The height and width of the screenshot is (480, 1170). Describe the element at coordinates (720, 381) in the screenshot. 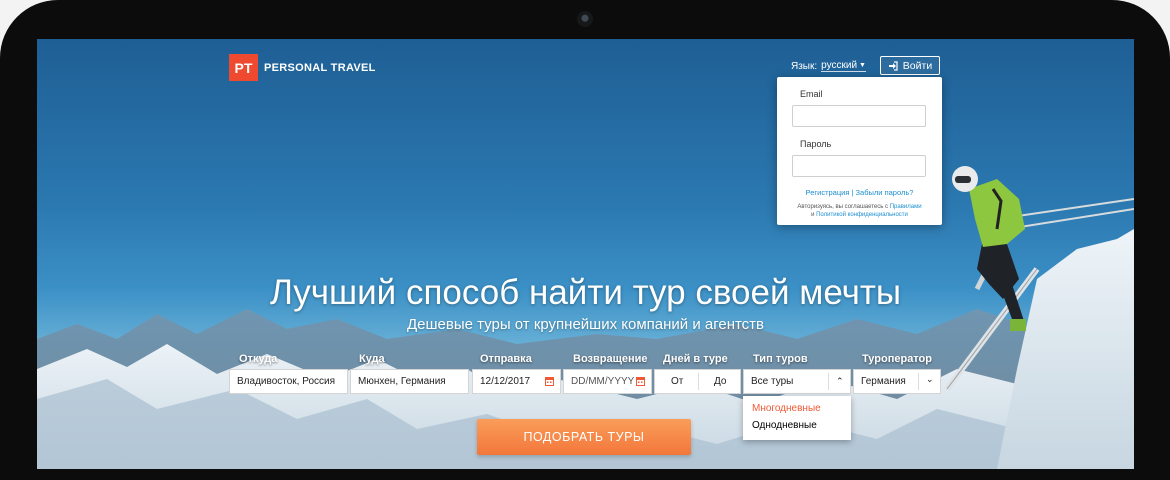

I see `days-to-input: До` at that location.